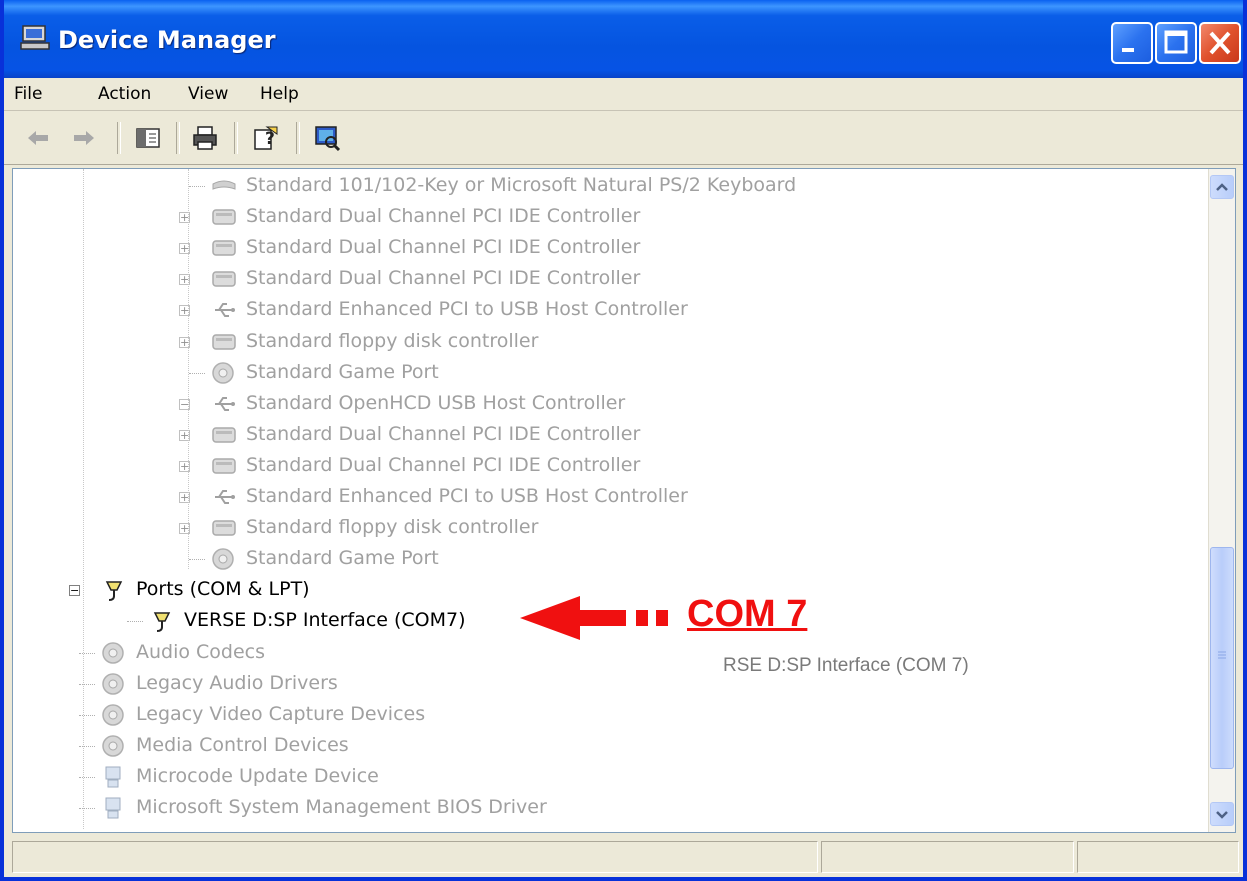 The image size is (1247, 881). I want to click on tree-node: Legacy Video Capture Devices, so click(608, 716).